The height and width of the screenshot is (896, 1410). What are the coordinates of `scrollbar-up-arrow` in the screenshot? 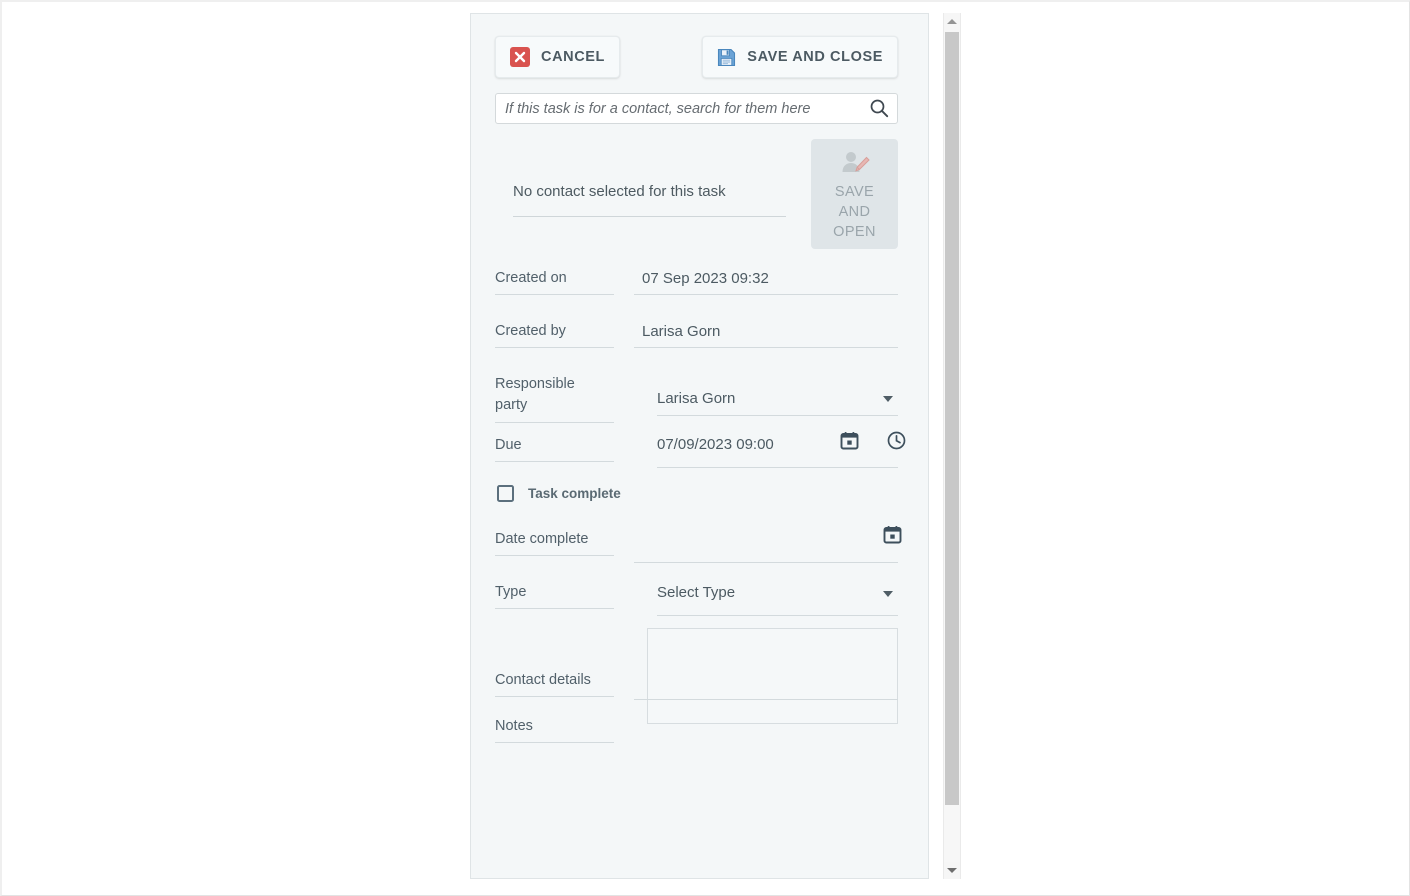 It's located at (952, 21).